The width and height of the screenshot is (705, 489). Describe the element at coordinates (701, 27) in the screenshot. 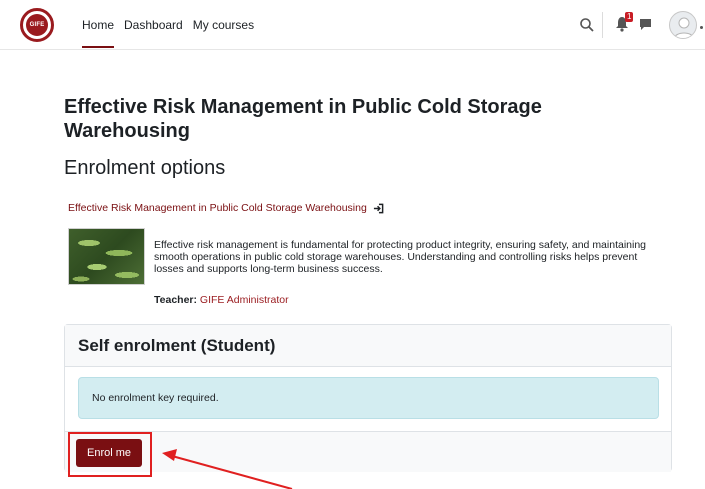

I see `user-menu-caret-icon` at that location.